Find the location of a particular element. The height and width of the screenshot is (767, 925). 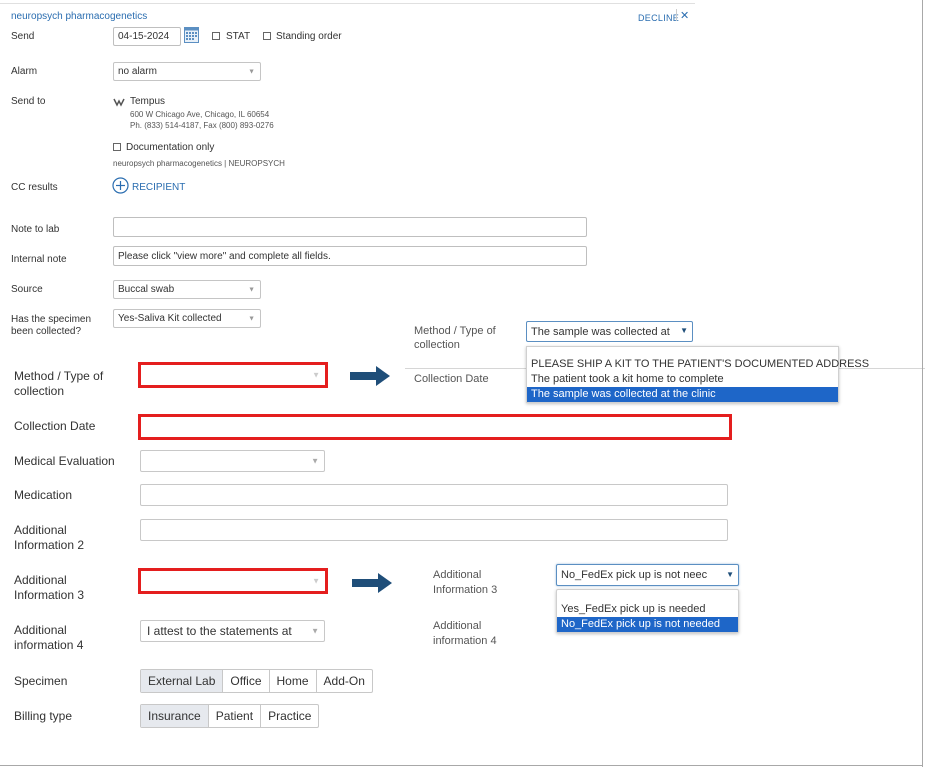

calendar-icon is located at coordinates (191, 34).